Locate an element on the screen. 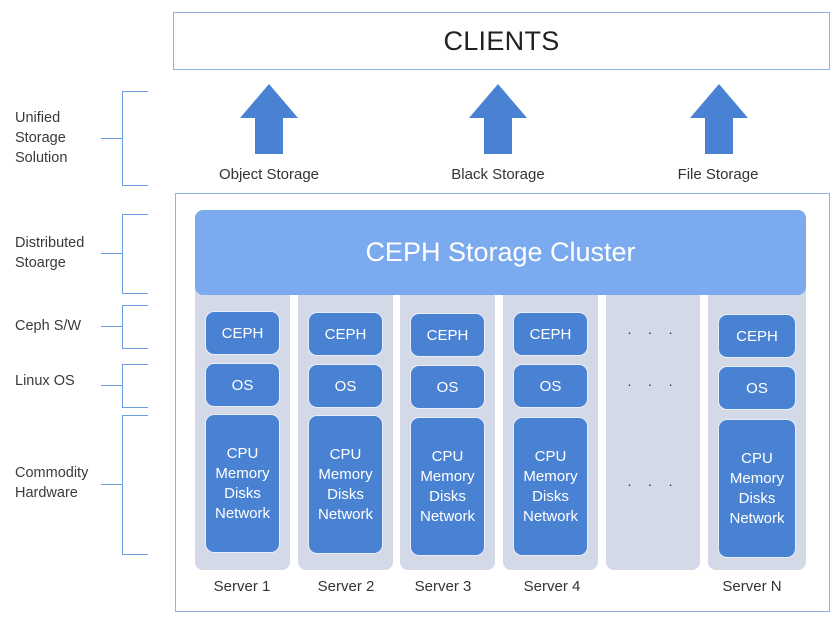 This screenshot has width=834, height=624. interface-label-object: Object Storage is located at coordinates (269, 174).